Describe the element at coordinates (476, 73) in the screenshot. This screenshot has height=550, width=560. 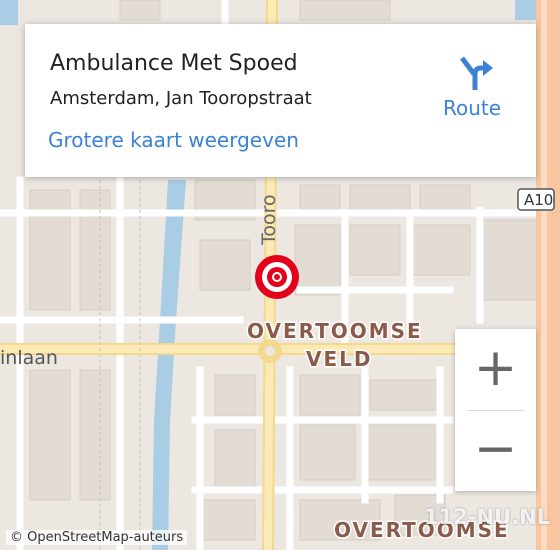
I see `route-turn-right-icon` at that location.